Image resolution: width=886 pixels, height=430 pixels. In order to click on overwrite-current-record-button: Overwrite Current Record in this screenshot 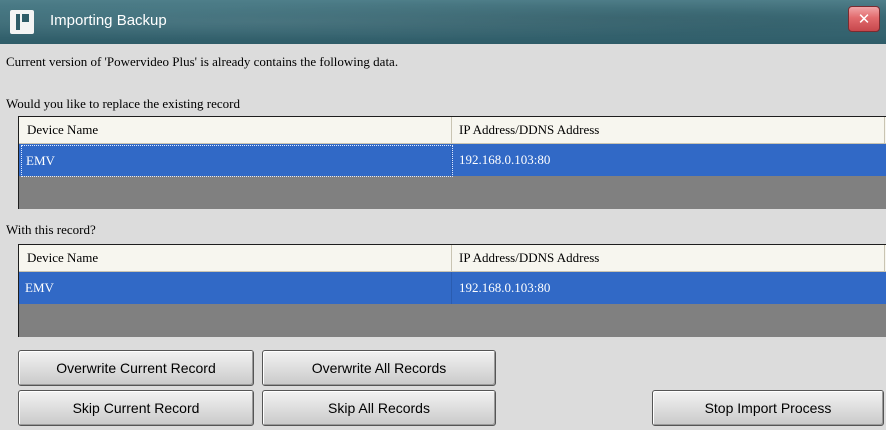, I will do `click(136, 368)`.